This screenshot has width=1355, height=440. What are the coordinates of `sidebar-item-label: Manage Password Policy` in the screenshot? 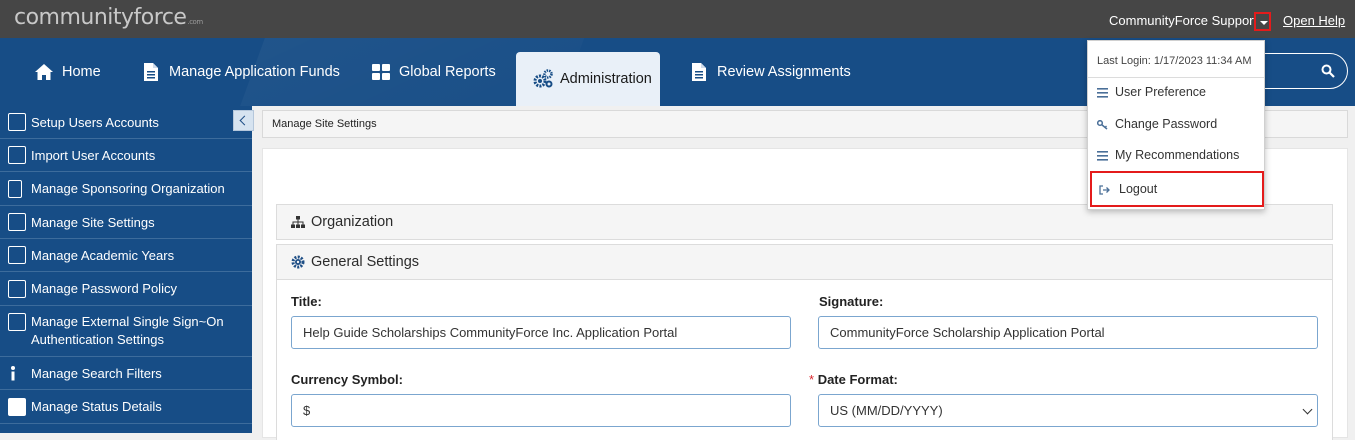 It's located at (104, 288).